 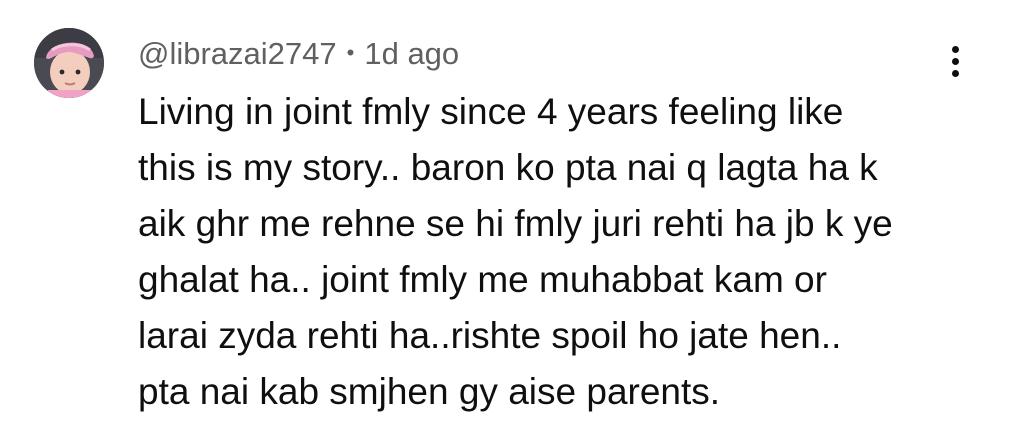 I want to click on comment-text-line: pta nai kab smjhen gy aise parents., so click(x=429, y=391).